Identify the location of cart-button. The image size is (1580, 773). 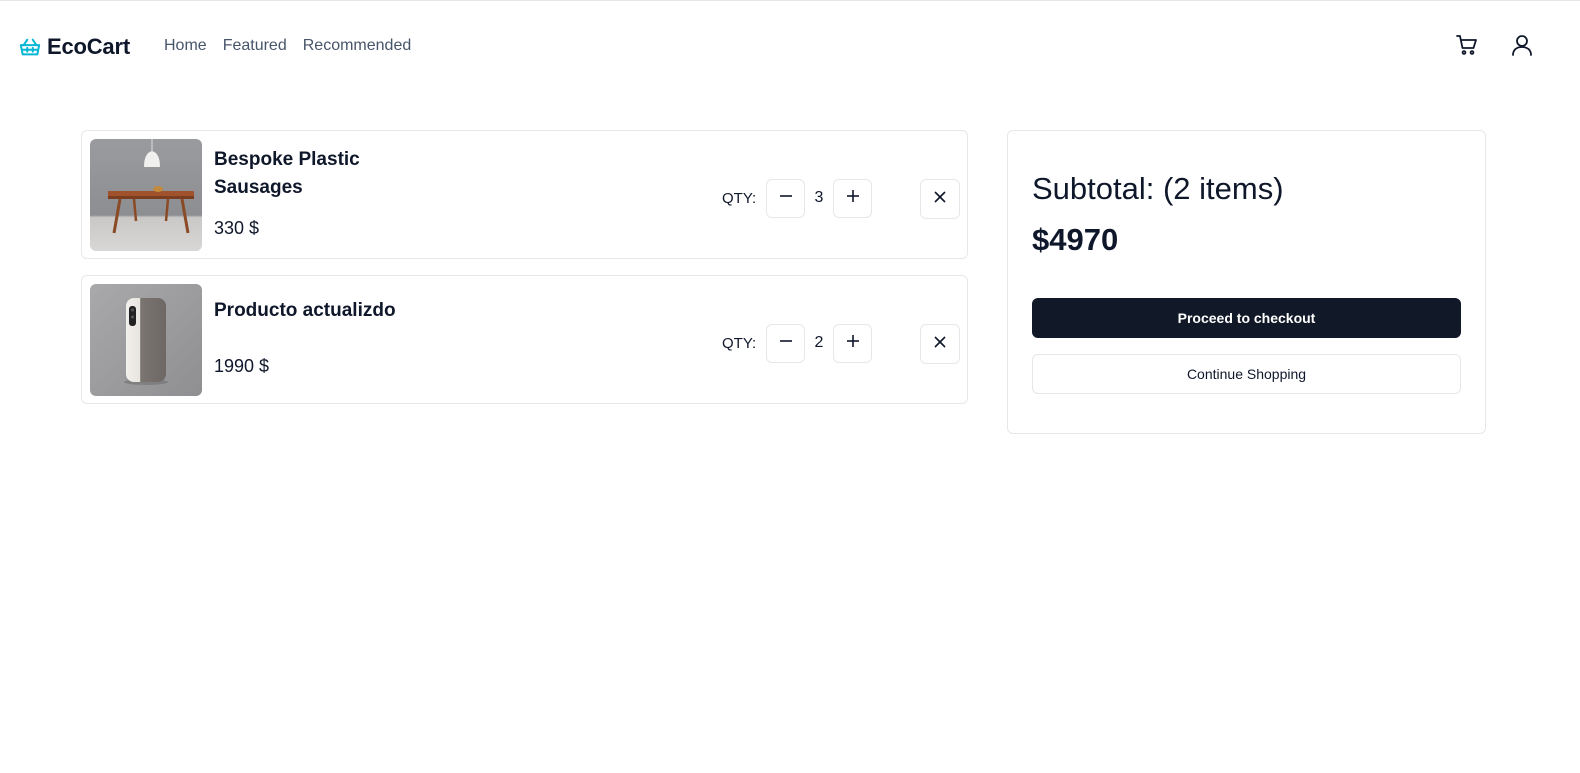
(1467, 47).